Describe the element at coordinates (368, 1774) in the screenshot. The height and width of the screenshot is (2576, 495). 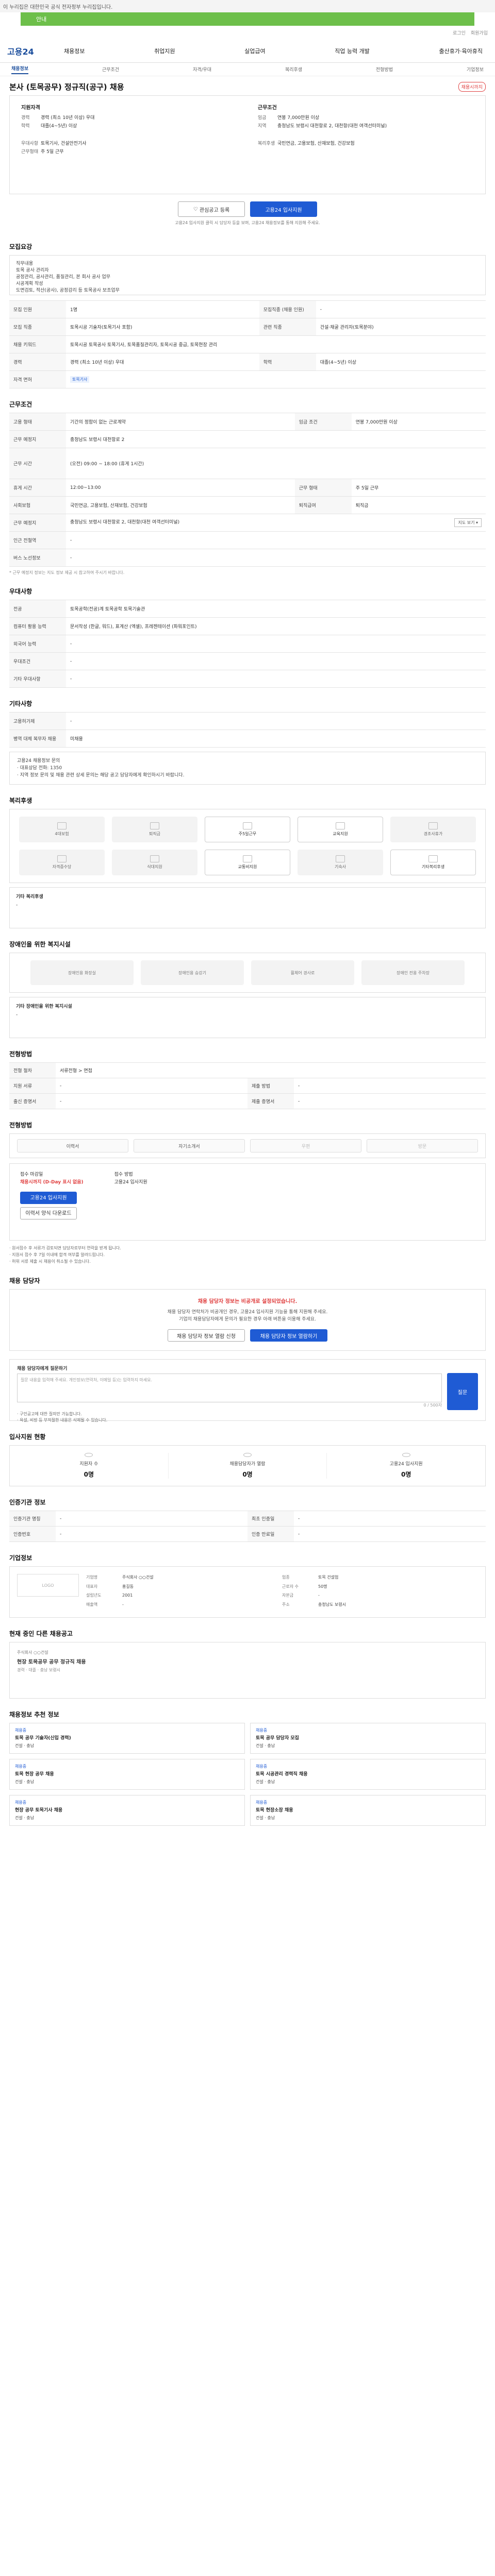
I see `rec-card: 채용중 토목 시공관리 경력직 채용 건설 · 충남` at that location.